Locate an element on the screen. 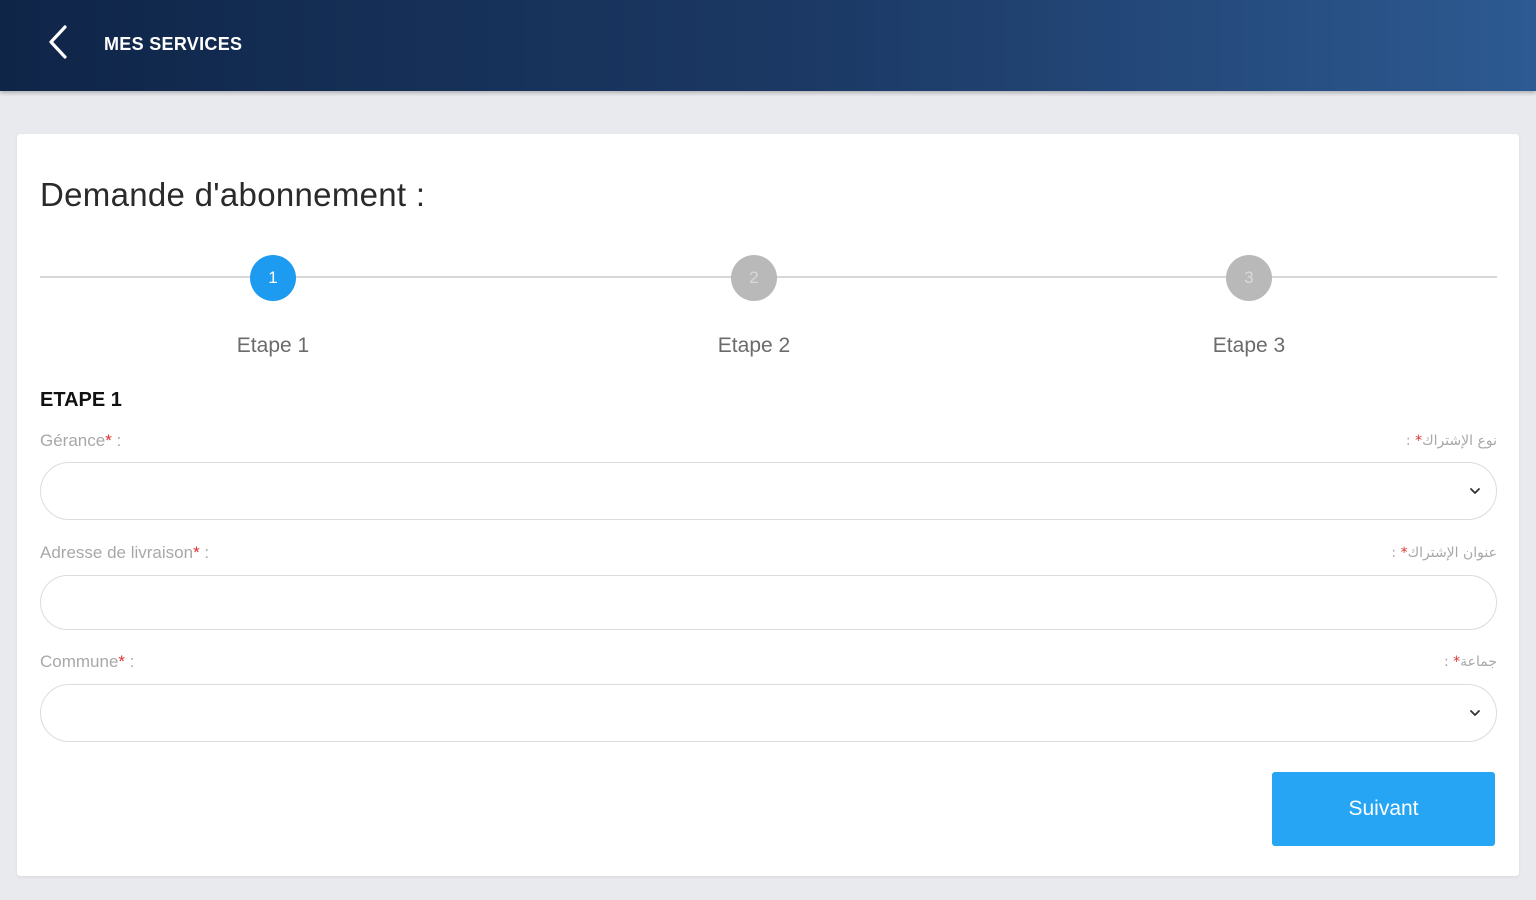 This screenshot has width=1536, height=900. gerance-label-ar: نوع الإشتراك* : is located at coordinates (1451, 441).